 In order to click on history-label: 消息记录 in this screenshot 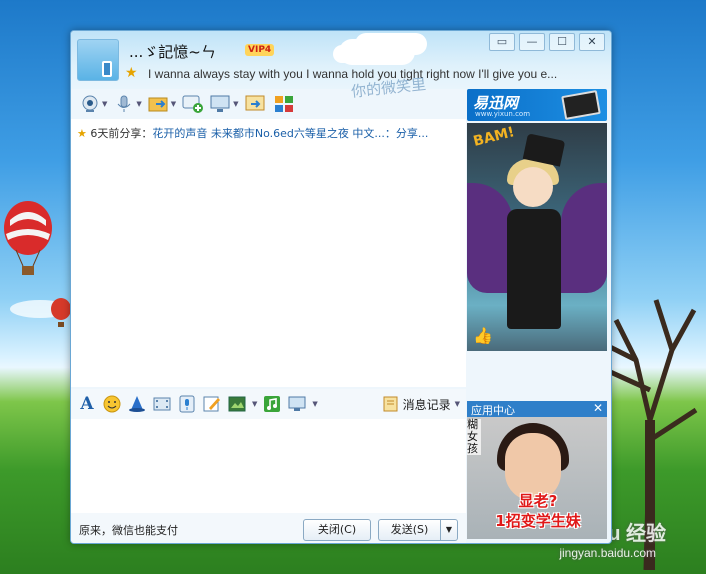, I will do `click(426, 404)`.